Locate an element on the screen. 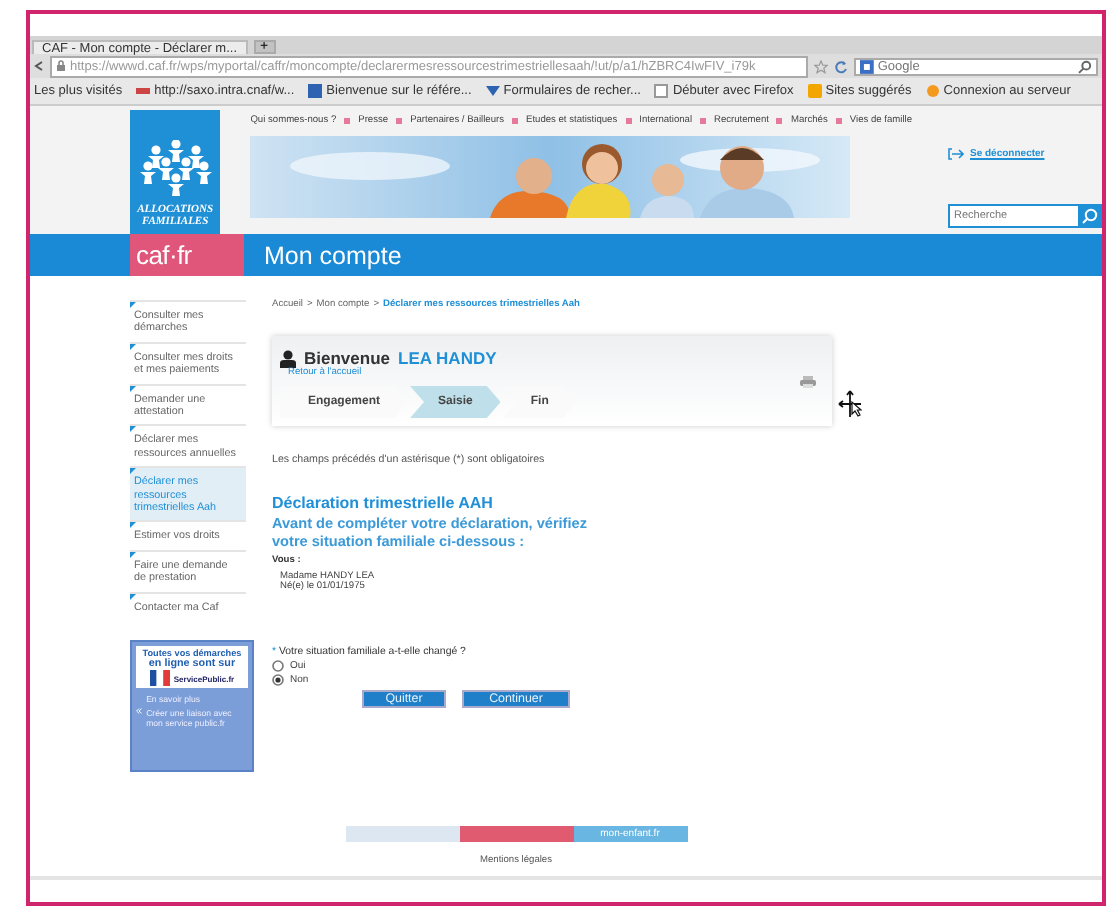  user-name: LEA HANDY is located at coordinates (447, 358).